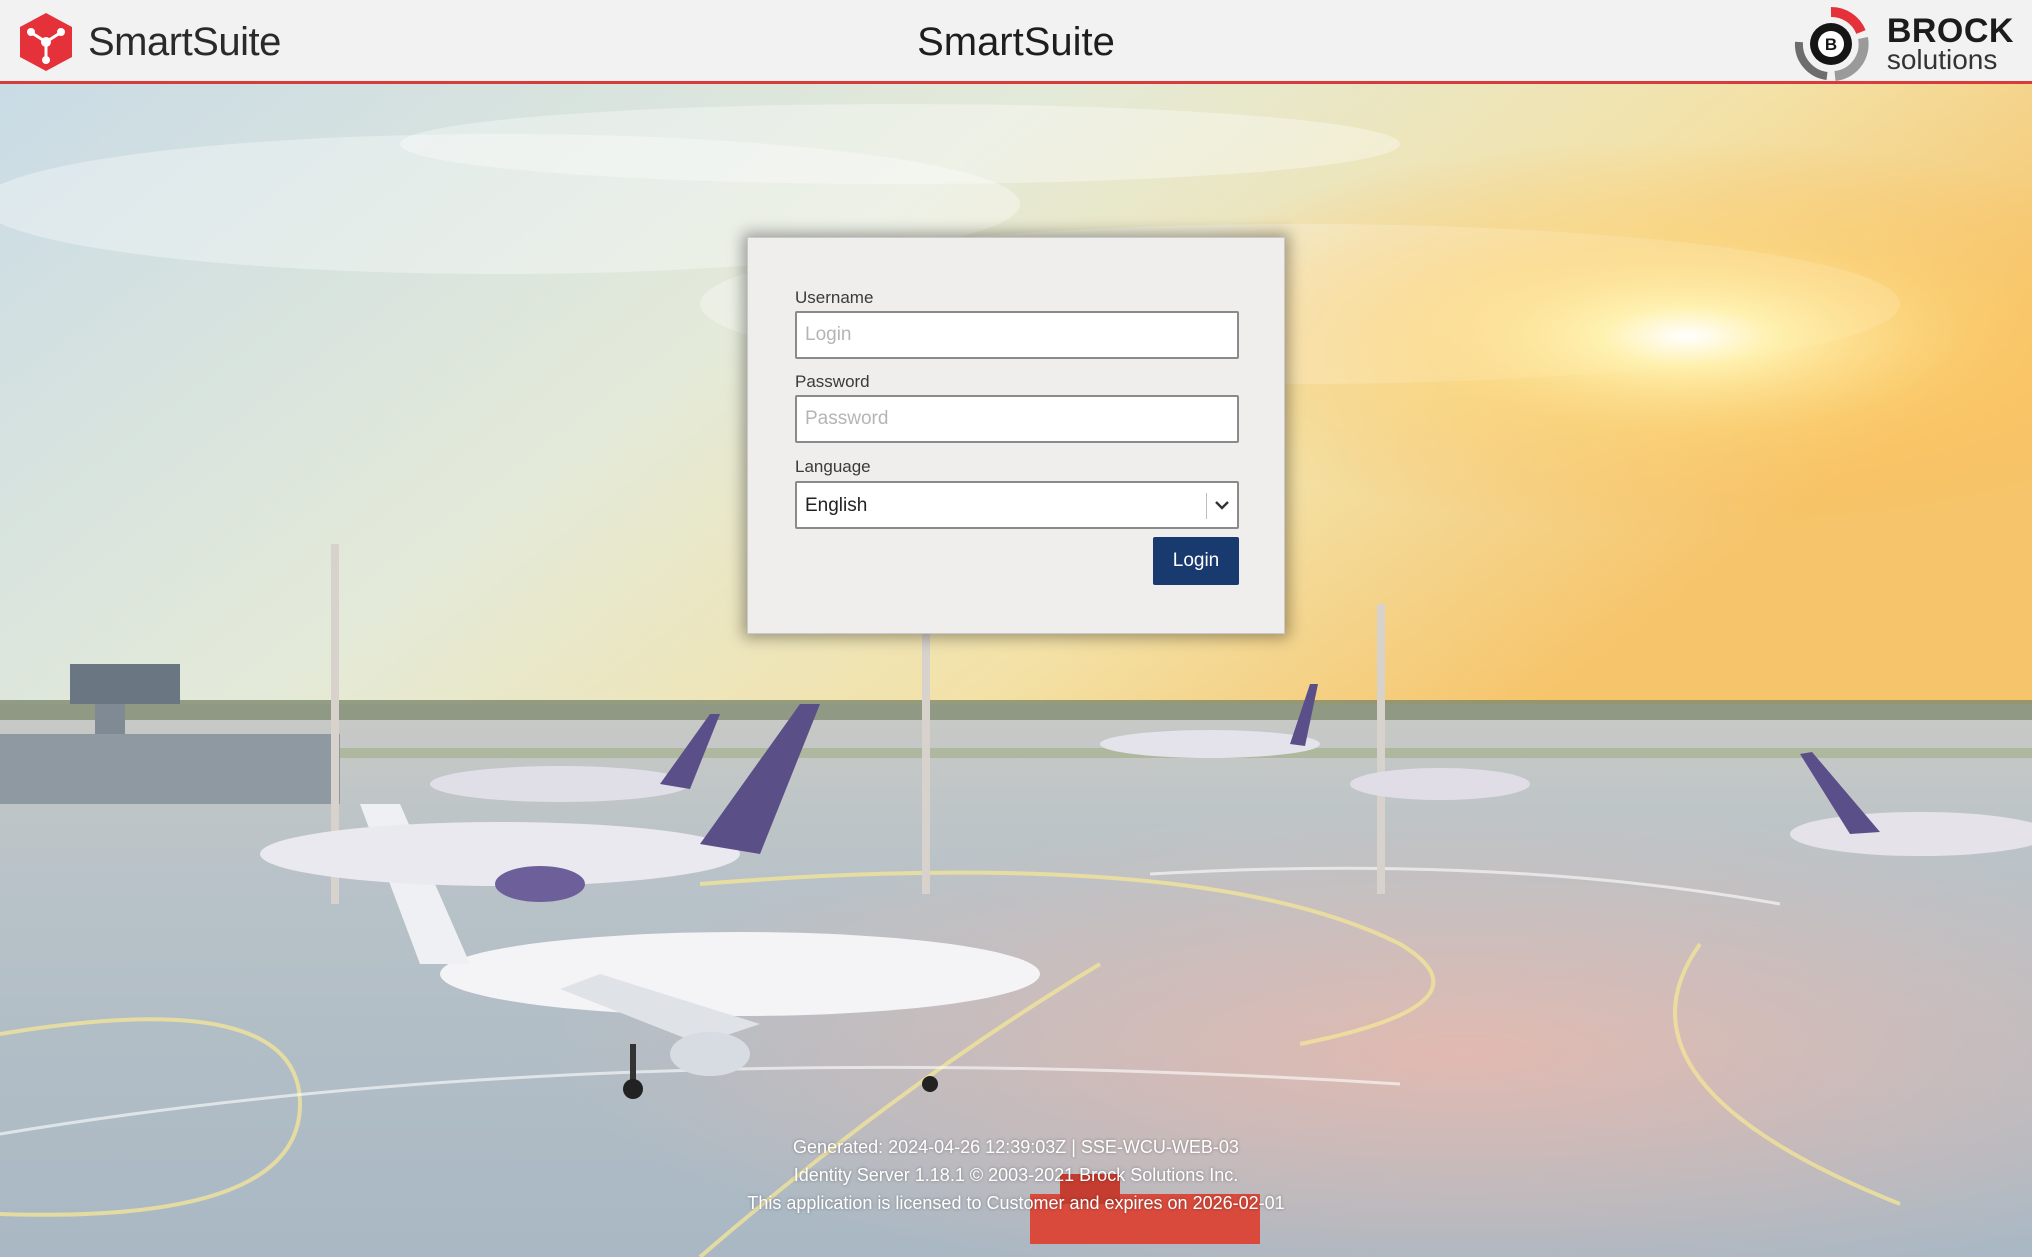 Image resolution: width=2032 pixels, height=1257 pixels. I want to click on page-title: SmartSuite, so click(1016, 42).